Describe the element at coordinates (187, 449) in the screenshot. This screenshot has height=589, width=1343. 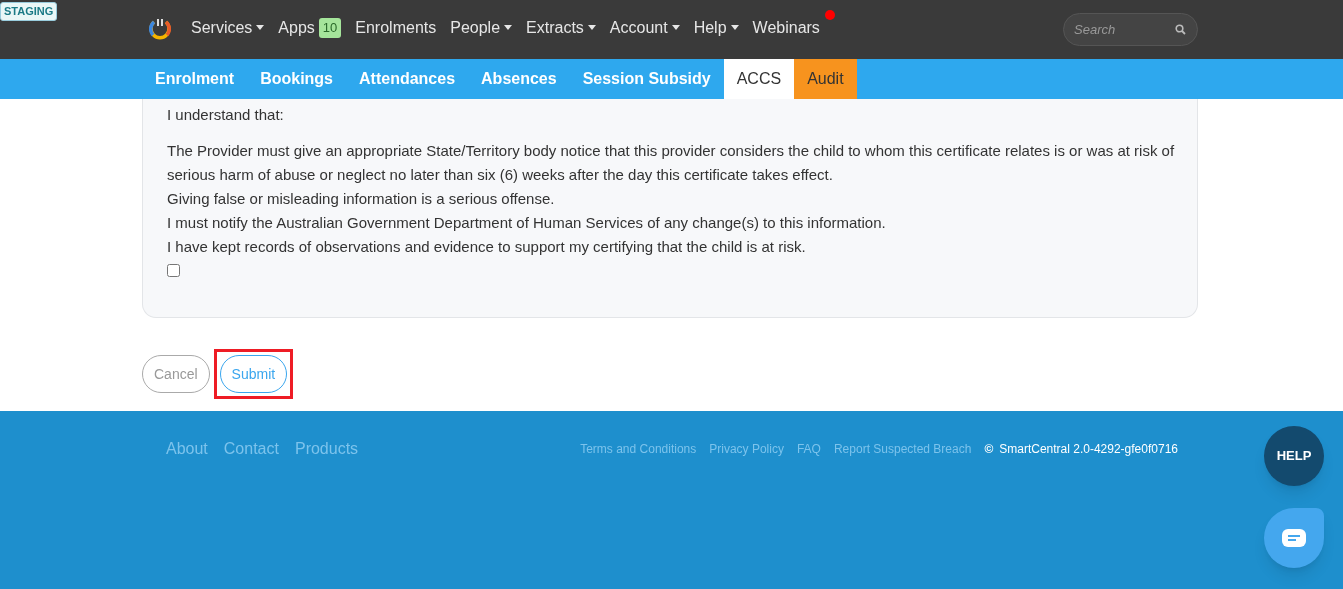
I see `footer-link: About` at that location.